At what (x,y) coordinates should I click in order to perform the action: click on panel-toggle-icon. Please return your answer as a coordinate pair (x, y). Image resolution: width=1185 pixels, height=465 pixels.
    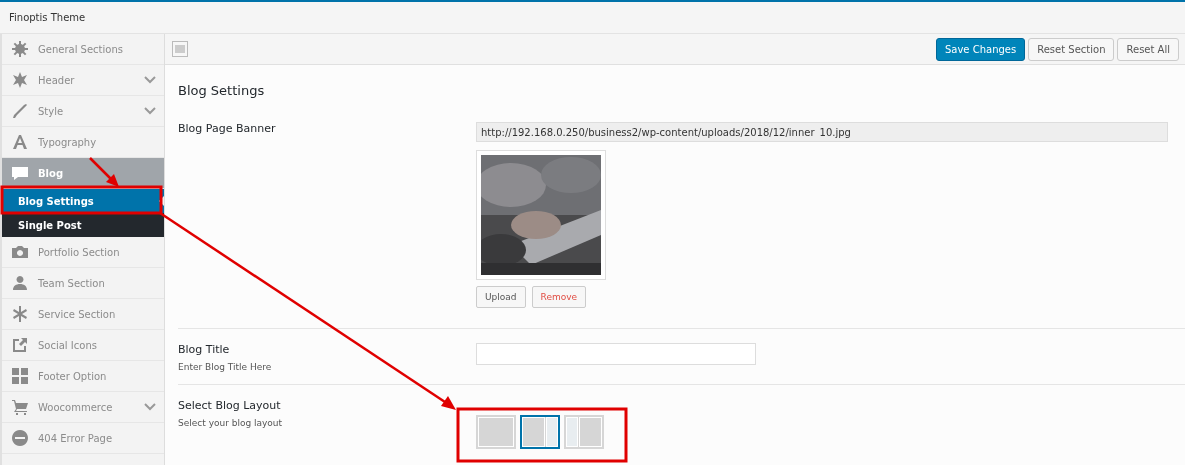
    Looking at the image, I should click on (180, 49).